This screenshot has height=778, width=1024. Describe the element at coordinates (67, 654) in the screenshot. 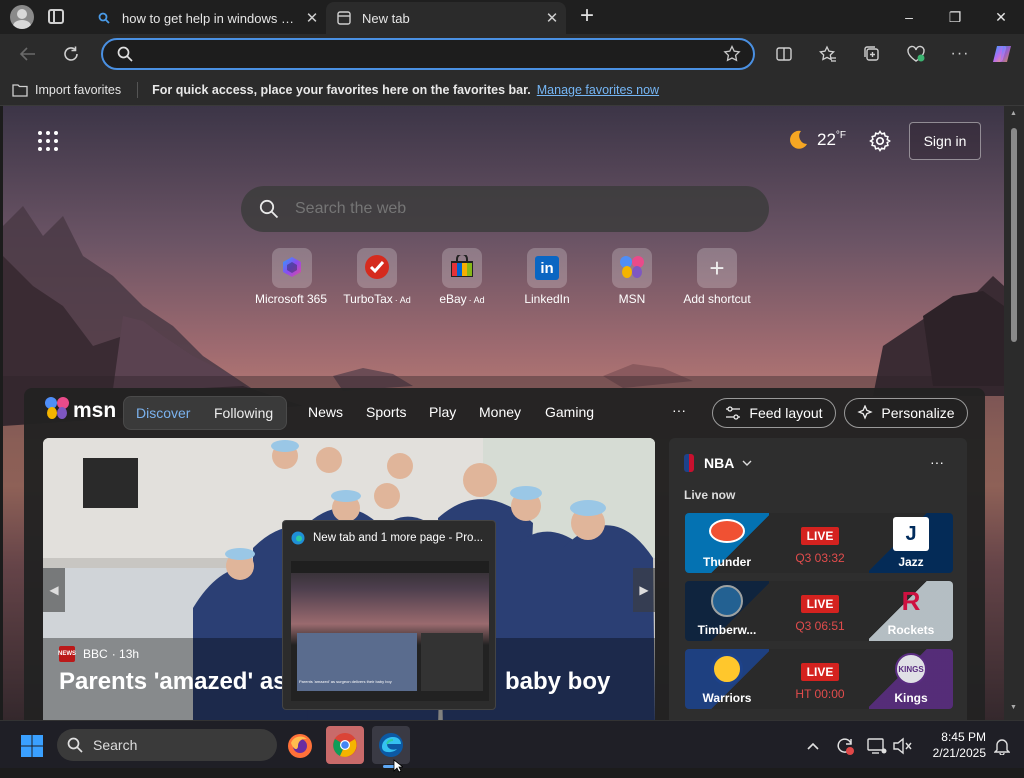

I see `bbc-news-icon: NEWS` at that location.